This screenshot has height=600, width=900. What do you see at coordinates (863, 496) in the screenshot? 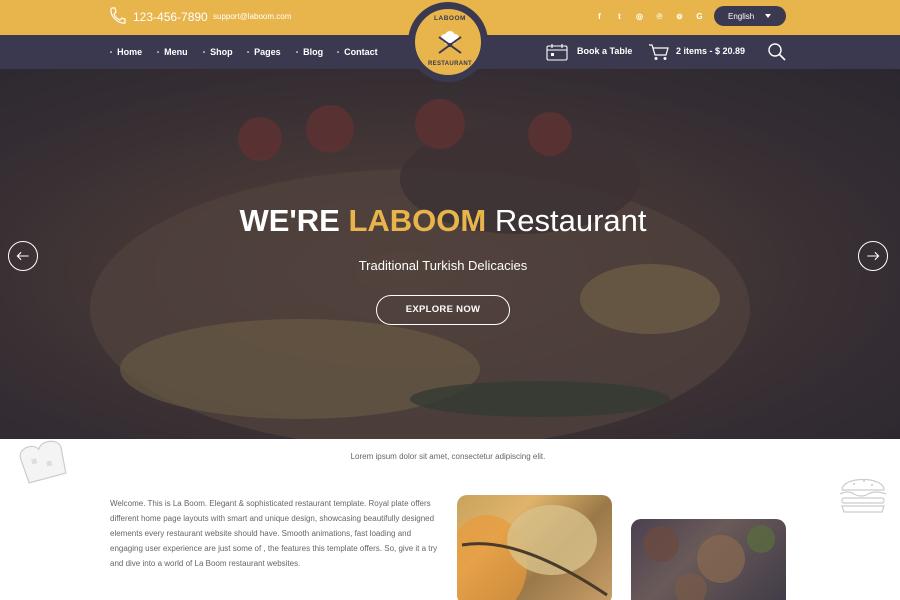
I see `burger-icon` at bounding box center [863, 496].